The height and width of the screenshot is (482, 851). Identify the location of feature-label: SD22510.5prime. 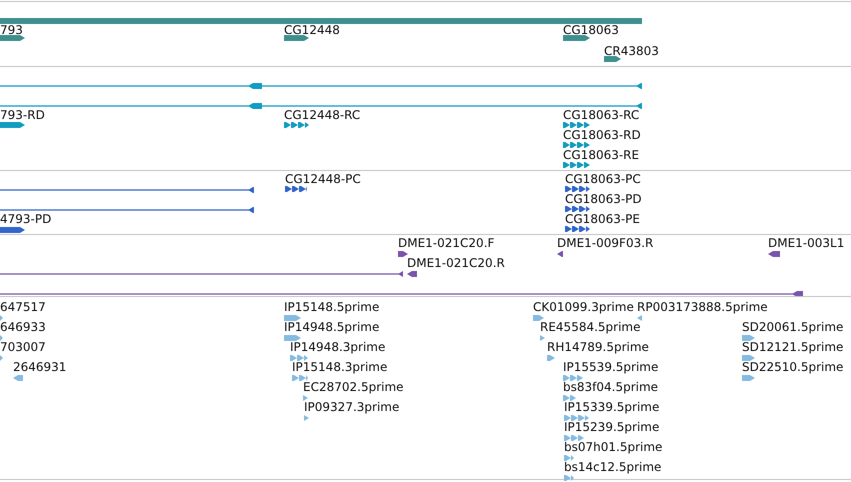
(793, 367).